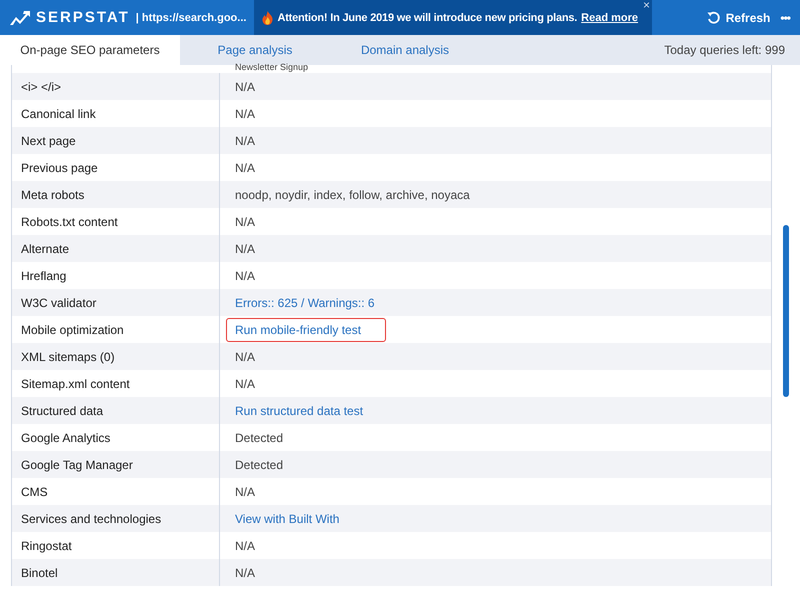 The width and height of the screenshot is (800, 600). What do you see at coordinates (43, 275) in the screenshot?
I see `parameter-name: Hreflang` at bounding box center [43, 275].